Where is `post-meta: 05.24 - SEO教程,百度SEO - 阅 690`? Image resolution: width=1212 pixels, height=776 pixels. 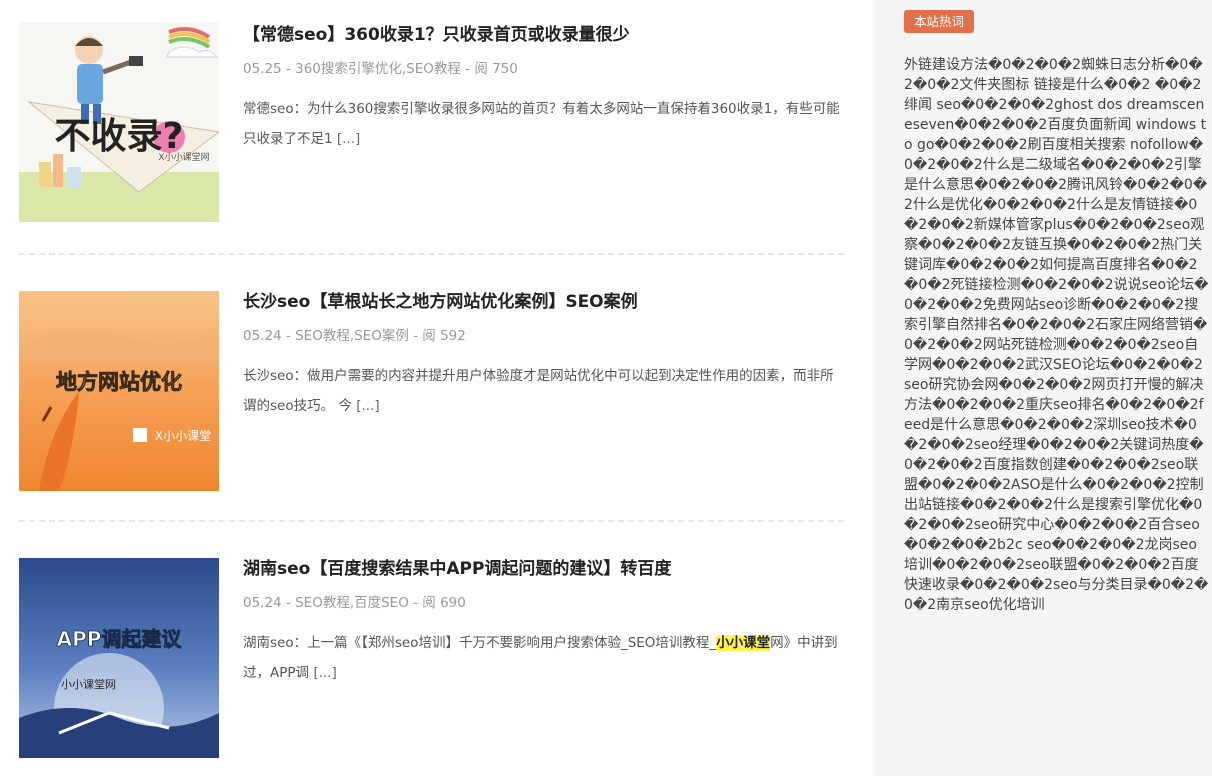 post-meta: 05.24 - SEO教程,百度SEO - 阅 690 is located at coordinates (354, 603).